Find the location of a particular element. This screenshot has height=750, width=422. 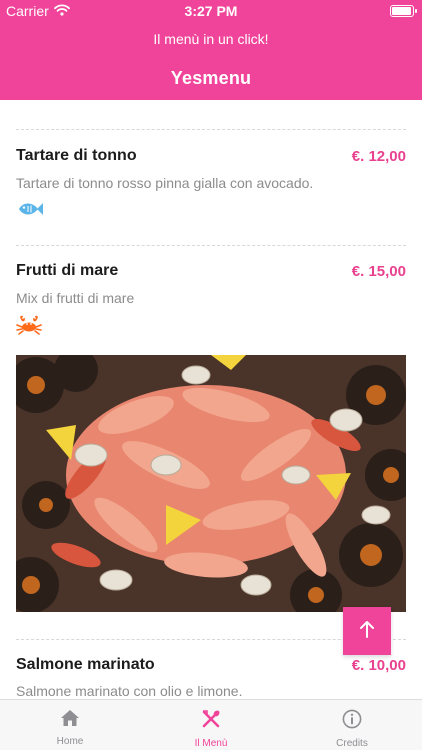

tab-credits: Credits is located at coordinates (352, 725).